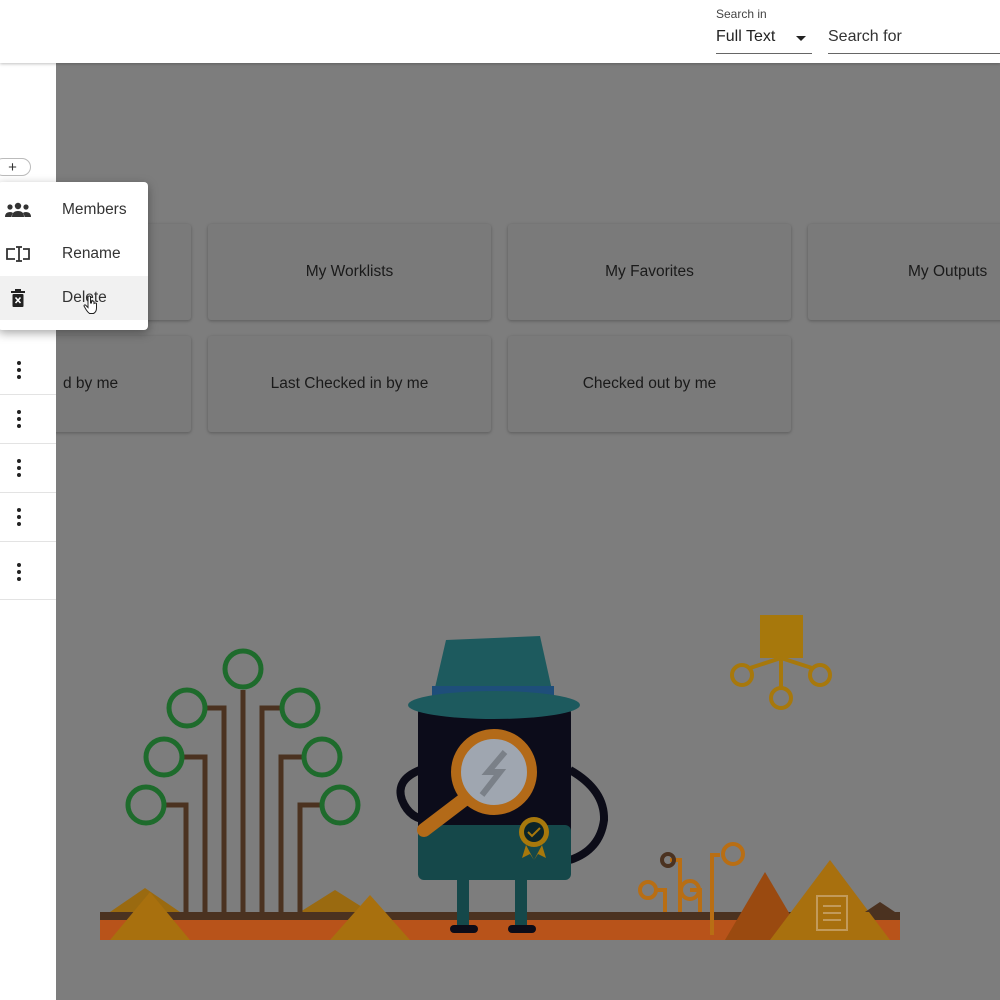  Describe the element at coordinates (914, 37) in the screenshot. I see `search-input` at that location.